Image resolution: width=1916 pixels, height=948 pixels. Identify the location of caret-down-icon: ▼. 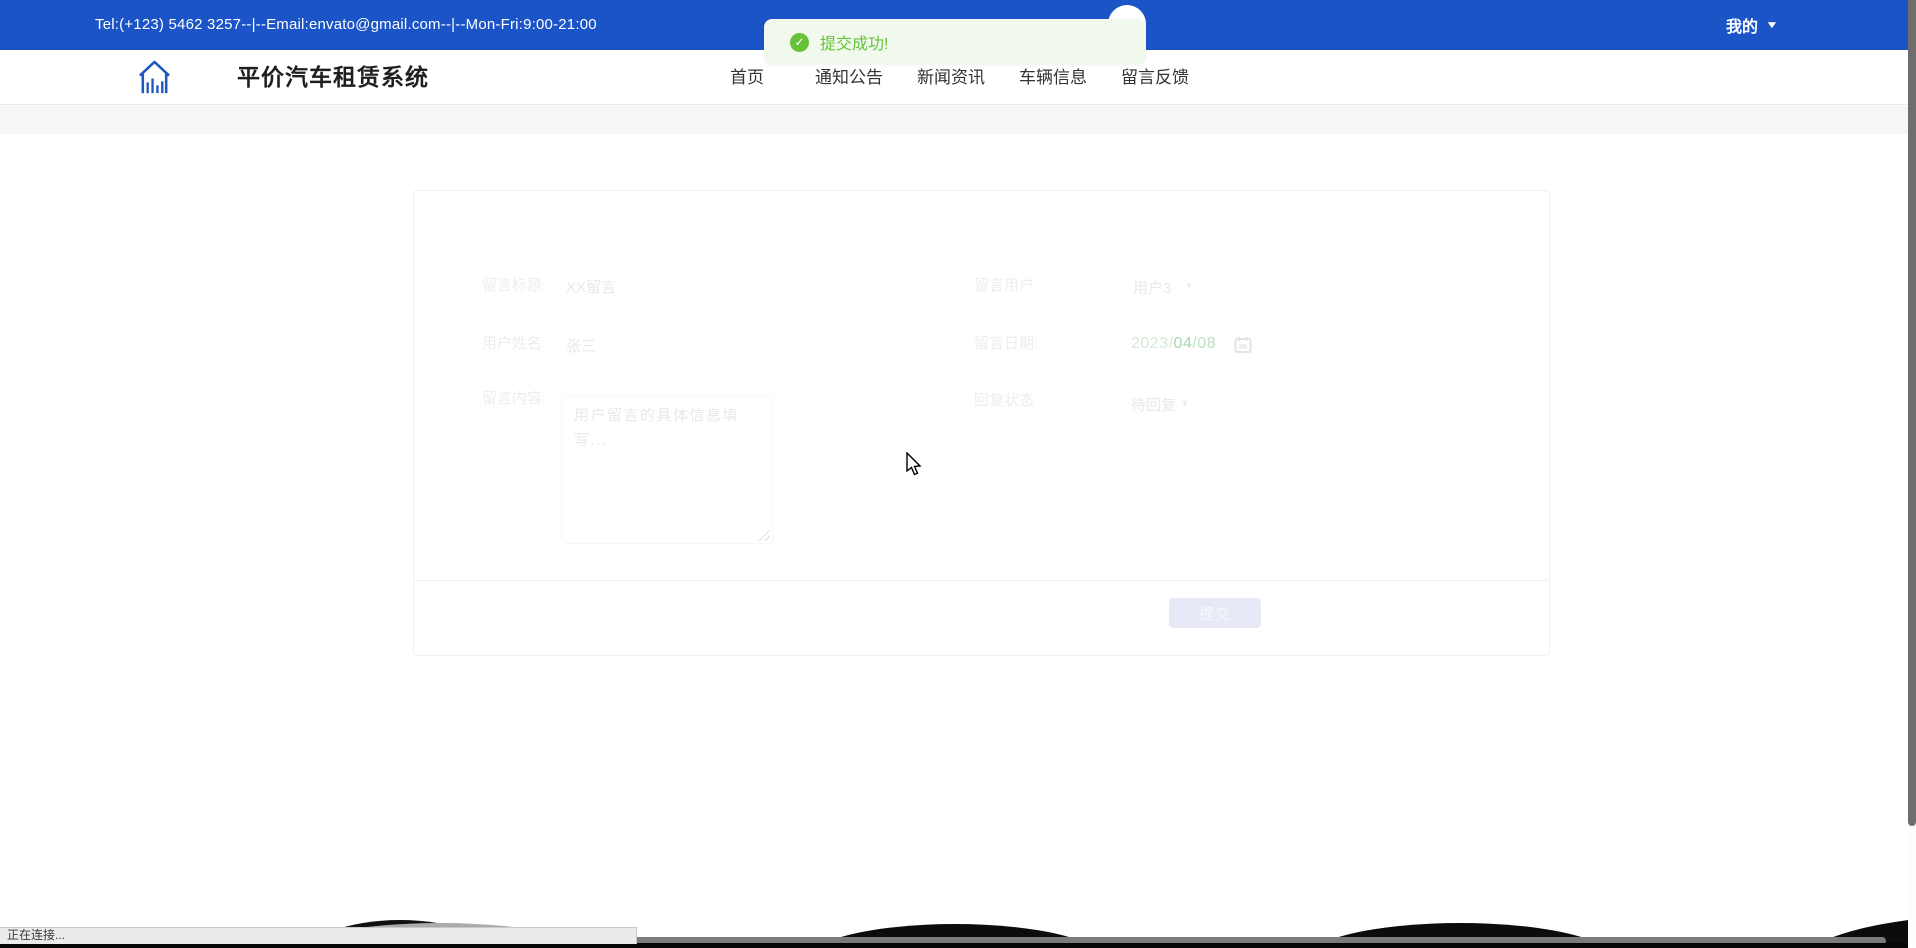
(1772, 25).